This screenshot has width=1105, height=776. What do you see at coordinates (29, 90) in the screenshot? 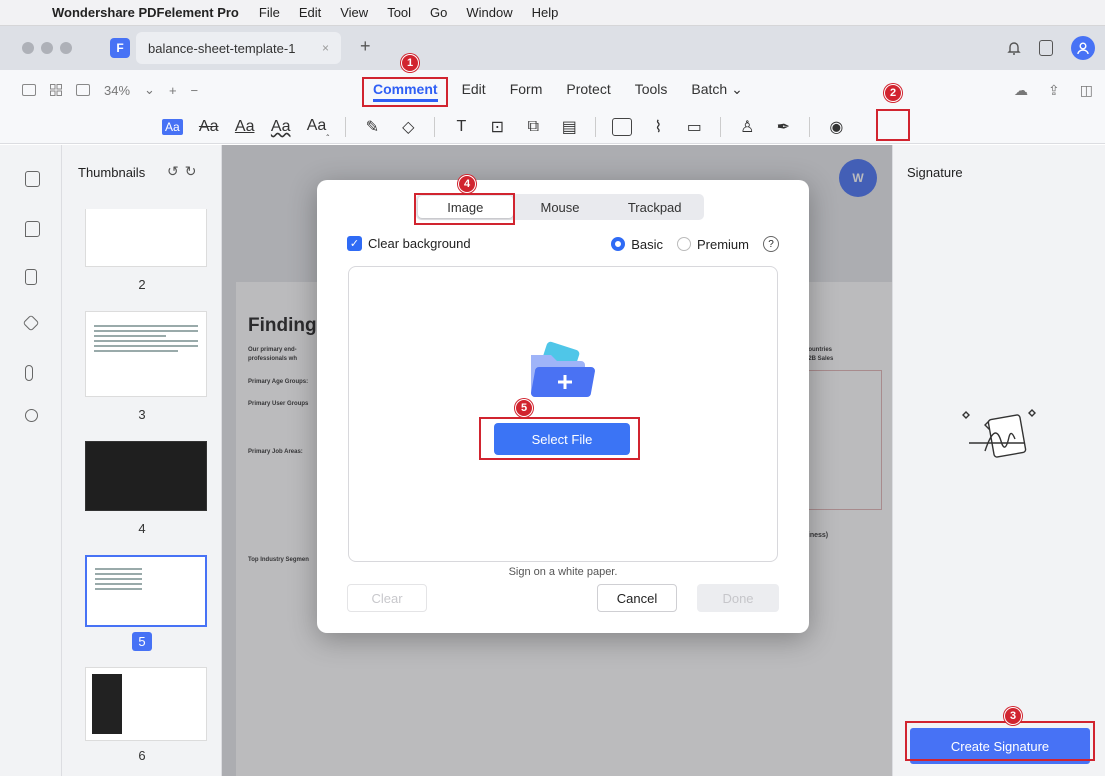
I see `sidebar-toggle-icon` at bounding box center [29, 90].